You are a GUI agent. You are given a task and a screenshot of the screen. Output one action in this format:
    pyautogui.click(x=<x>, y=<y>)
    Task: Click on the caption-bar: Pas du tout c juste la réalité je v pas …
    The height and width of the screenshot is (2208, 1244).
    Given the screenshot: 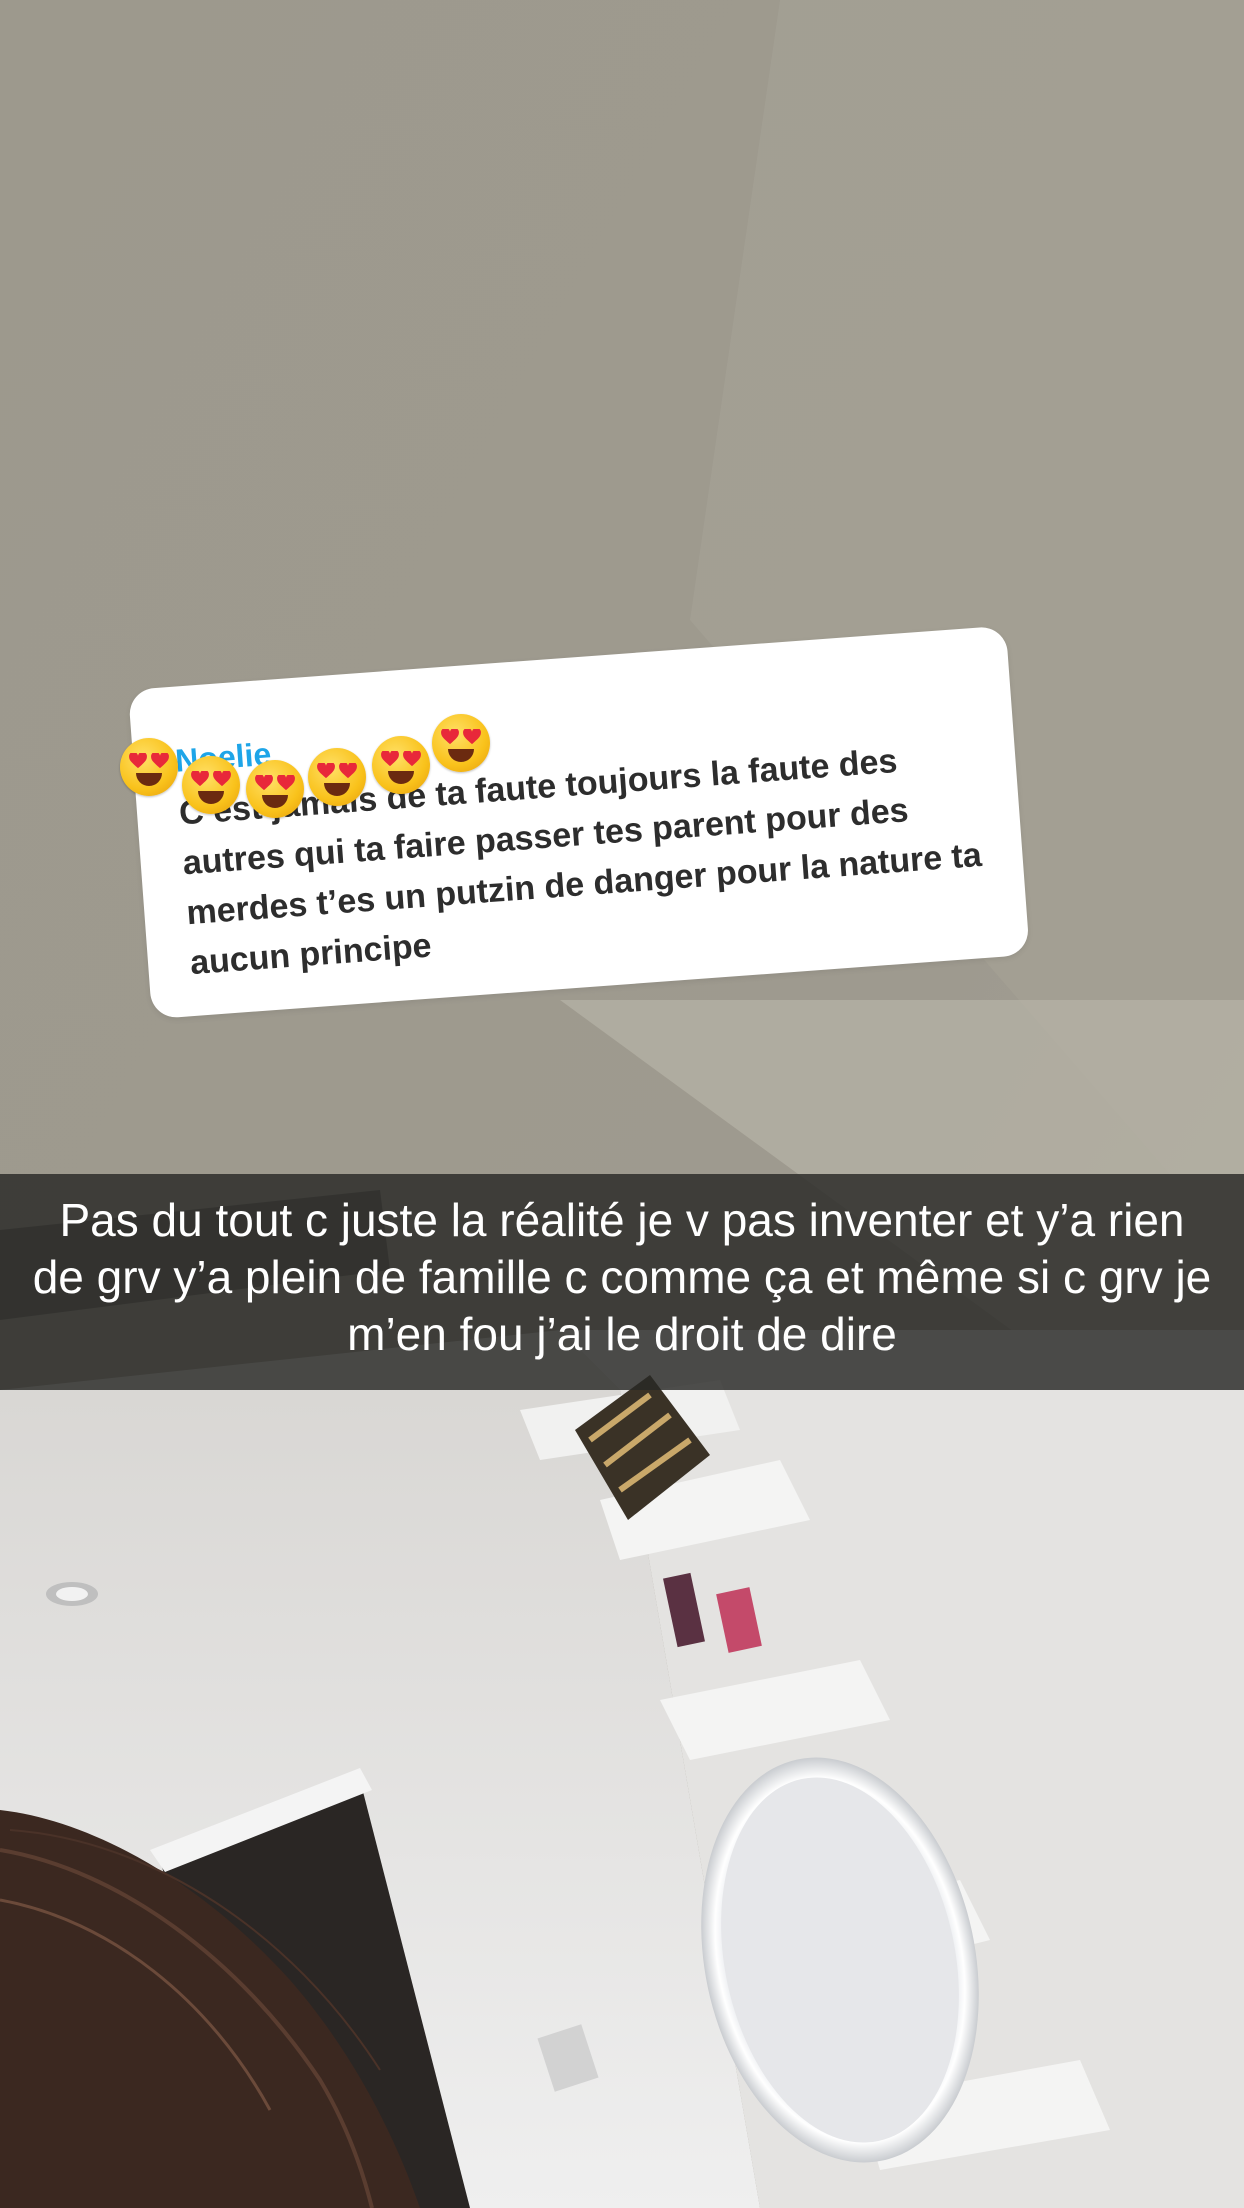 What is the action you would take?
    pyautogui.click(x=622, y=1282)
    